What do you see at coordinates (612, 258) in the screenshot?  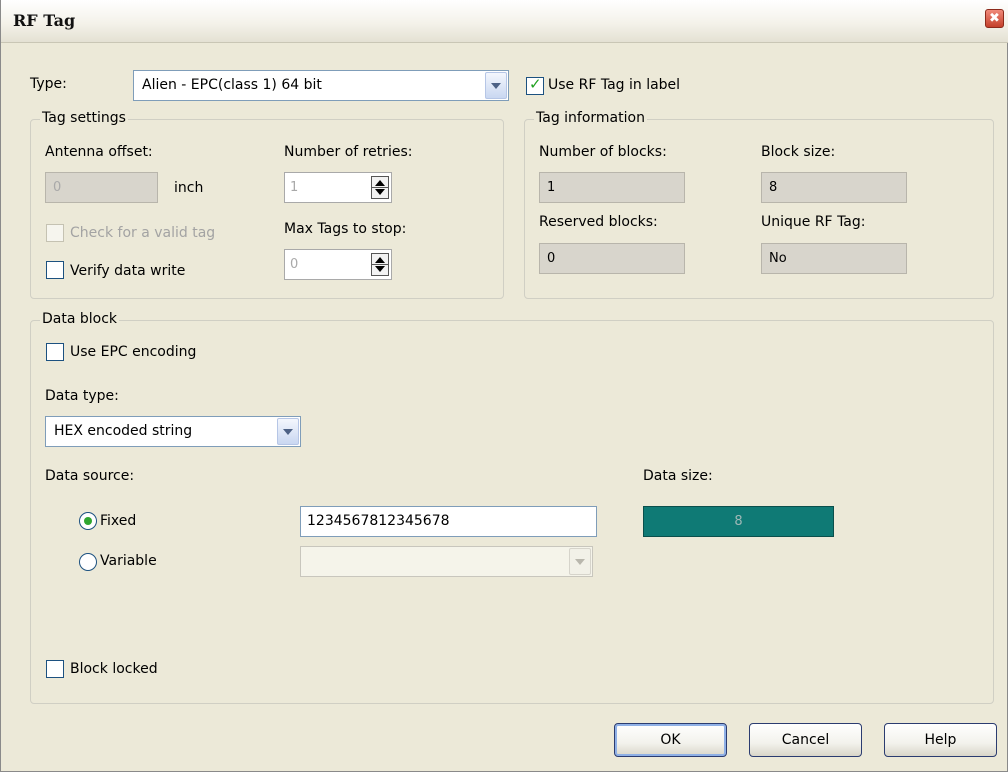 I see `reserved-field: 0` at bounding box center [612, 258].